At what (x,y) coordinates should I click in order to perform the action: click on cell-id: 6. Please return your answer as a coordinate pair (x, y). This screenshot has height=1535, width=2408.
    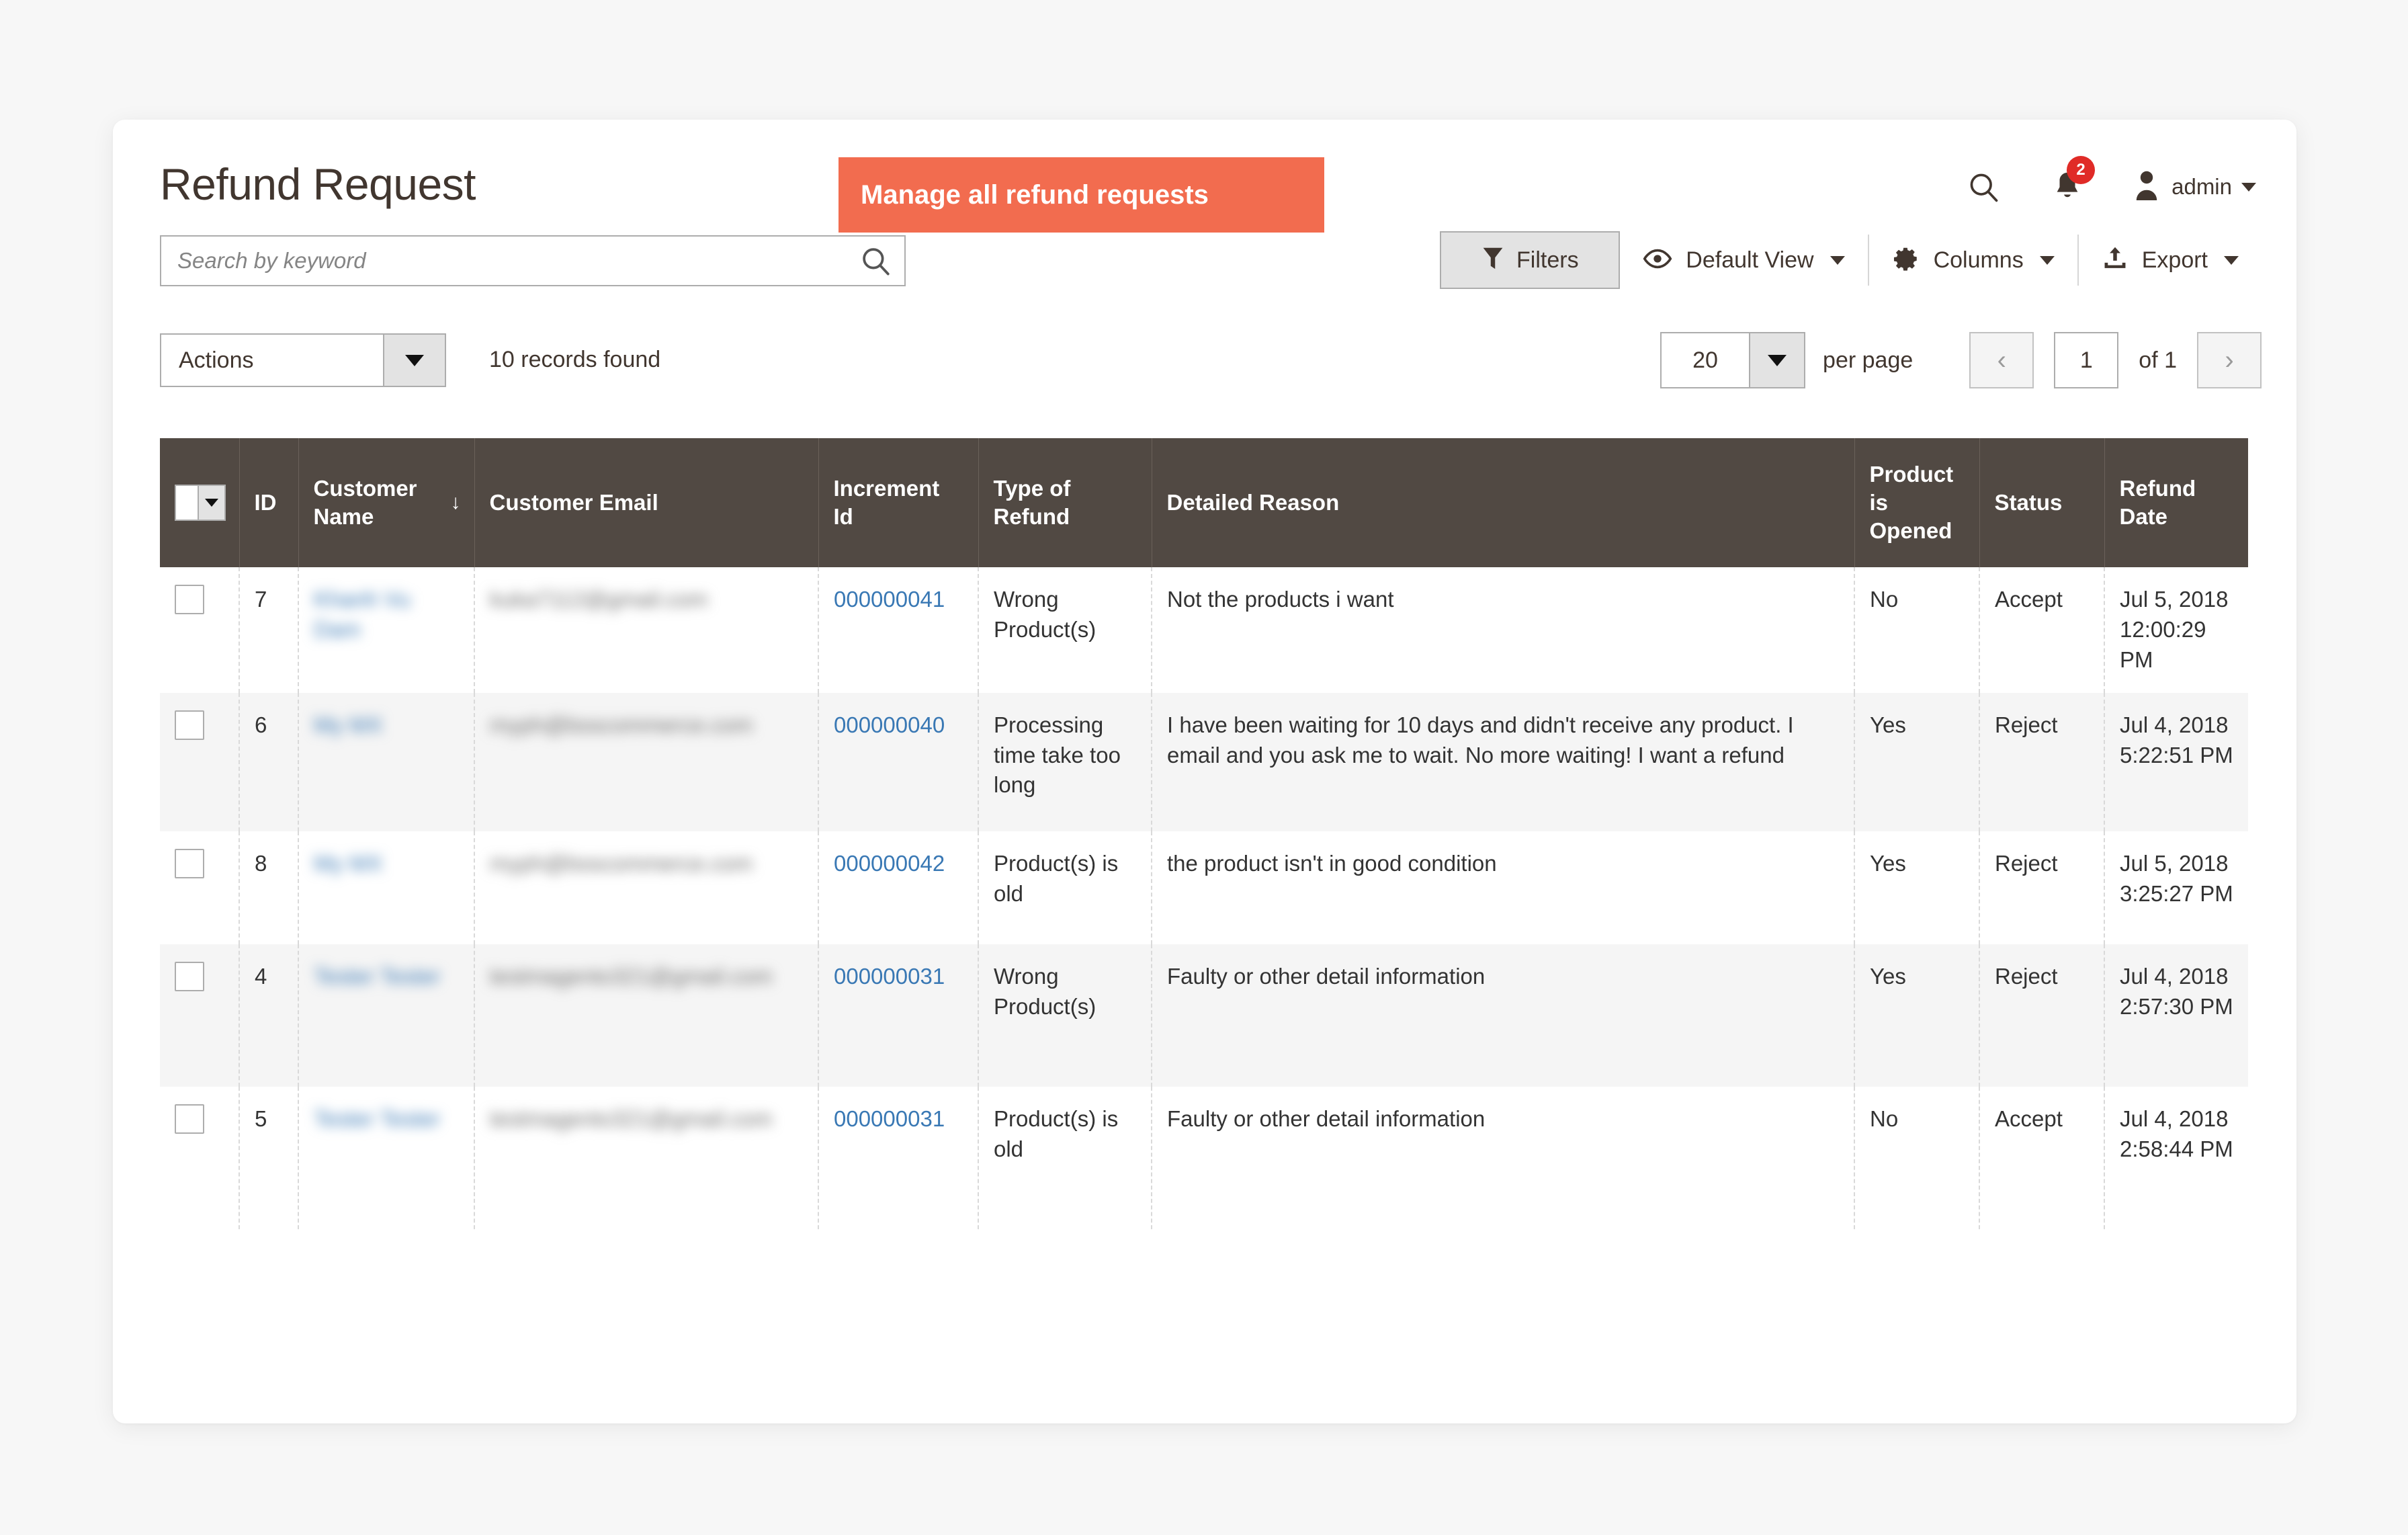
    Looking at the image, I should click on (269, 761).